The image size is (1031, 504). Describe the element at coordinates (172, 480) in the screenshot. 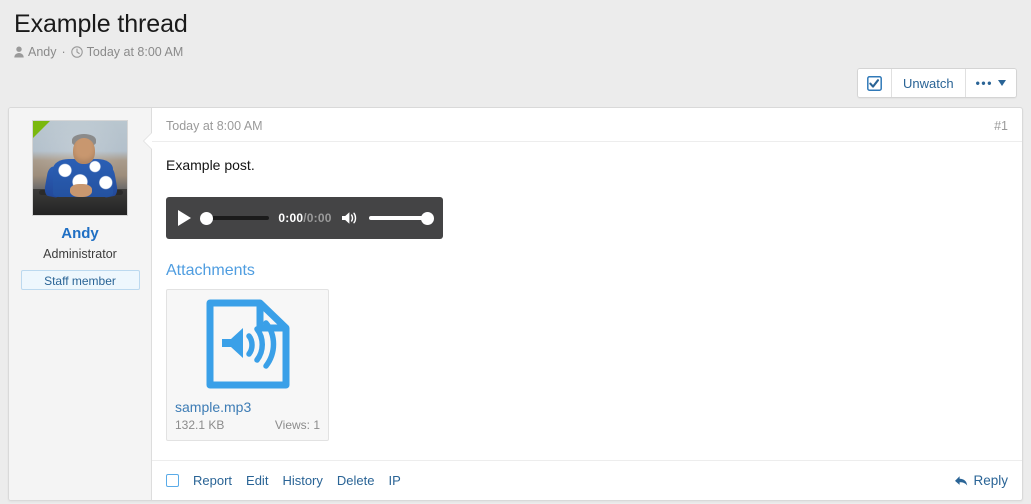

I see `post-select-checkbox` at that location.